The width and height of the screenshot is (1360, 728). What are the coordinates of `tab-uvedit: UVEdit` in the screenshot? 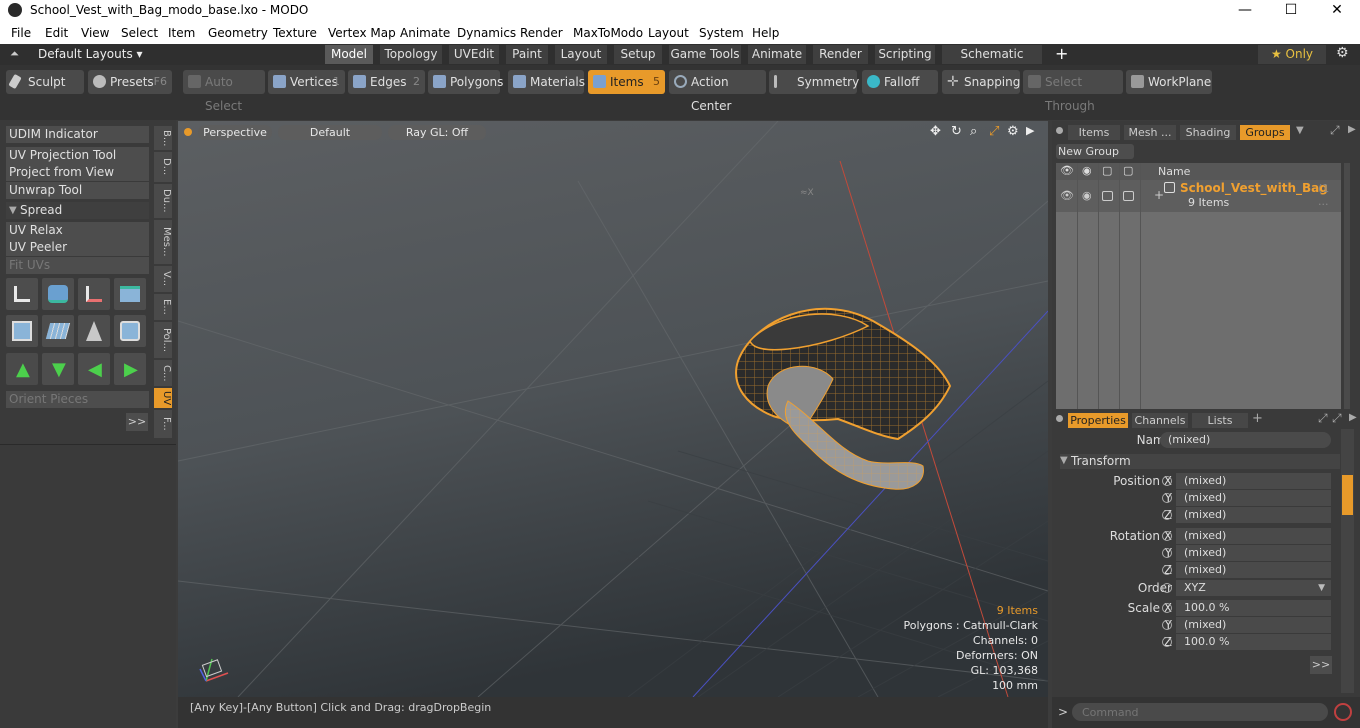 It's located at (474, 54).